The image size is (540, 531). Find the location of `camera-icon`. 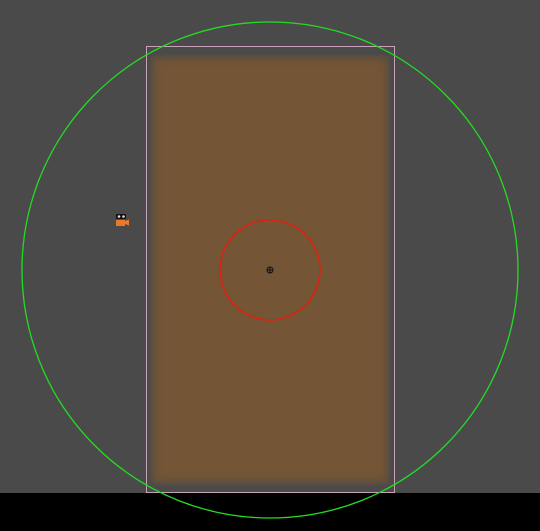

camera-icon is located at coordinates (122, 220).